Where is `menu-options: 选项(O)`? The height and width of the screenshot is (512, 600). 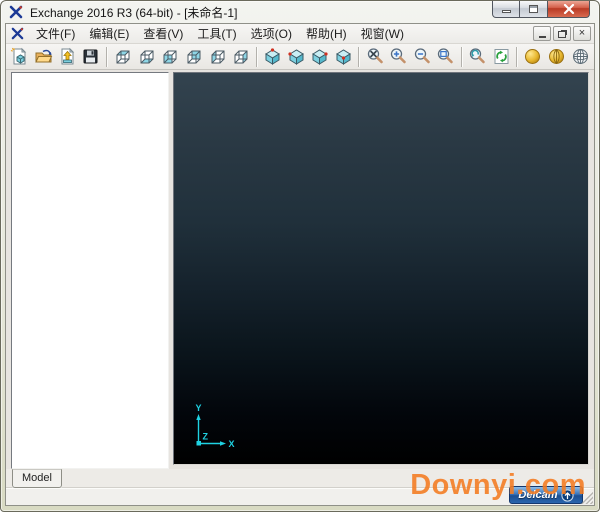 menu-options: 选项(O) is located at coordinates (271, 33).